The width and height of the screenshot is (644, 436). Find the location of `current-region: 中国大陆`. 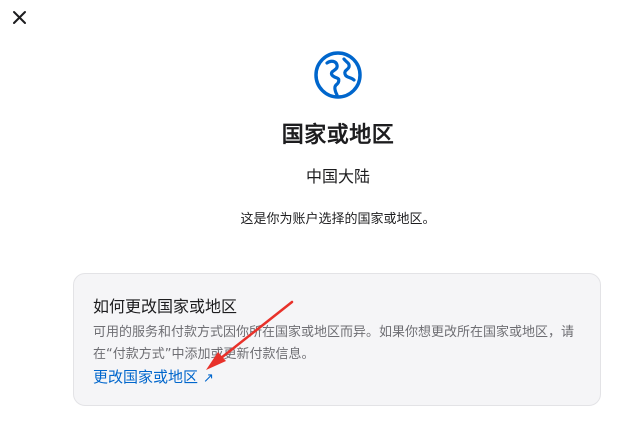

current-region: 中国大陆 is located at coordinates (337, 176).